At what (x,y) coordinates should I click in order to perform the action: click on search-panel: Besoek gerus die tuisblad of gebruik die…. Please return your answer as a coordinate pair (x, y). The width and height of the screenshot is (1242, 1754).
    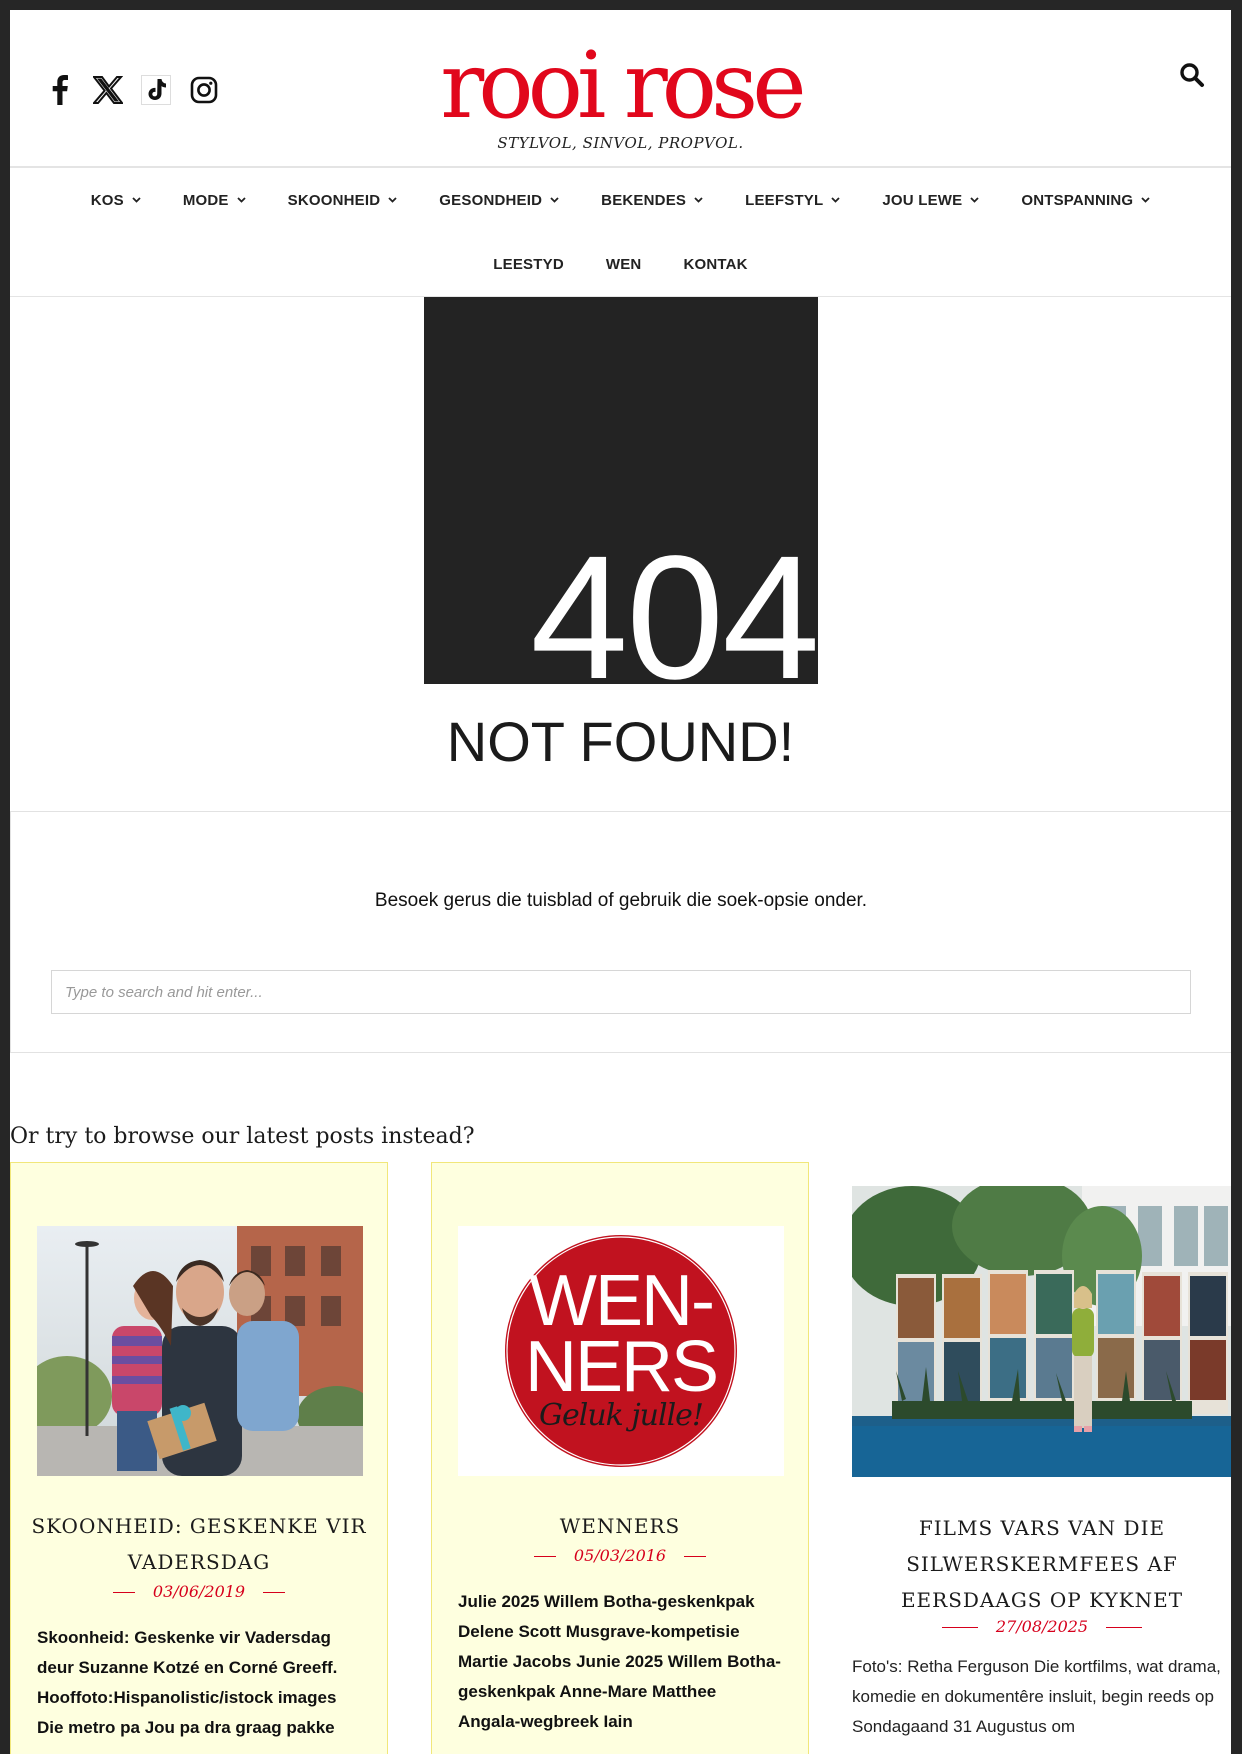
    Looking at the image, I should click on (620, 932).